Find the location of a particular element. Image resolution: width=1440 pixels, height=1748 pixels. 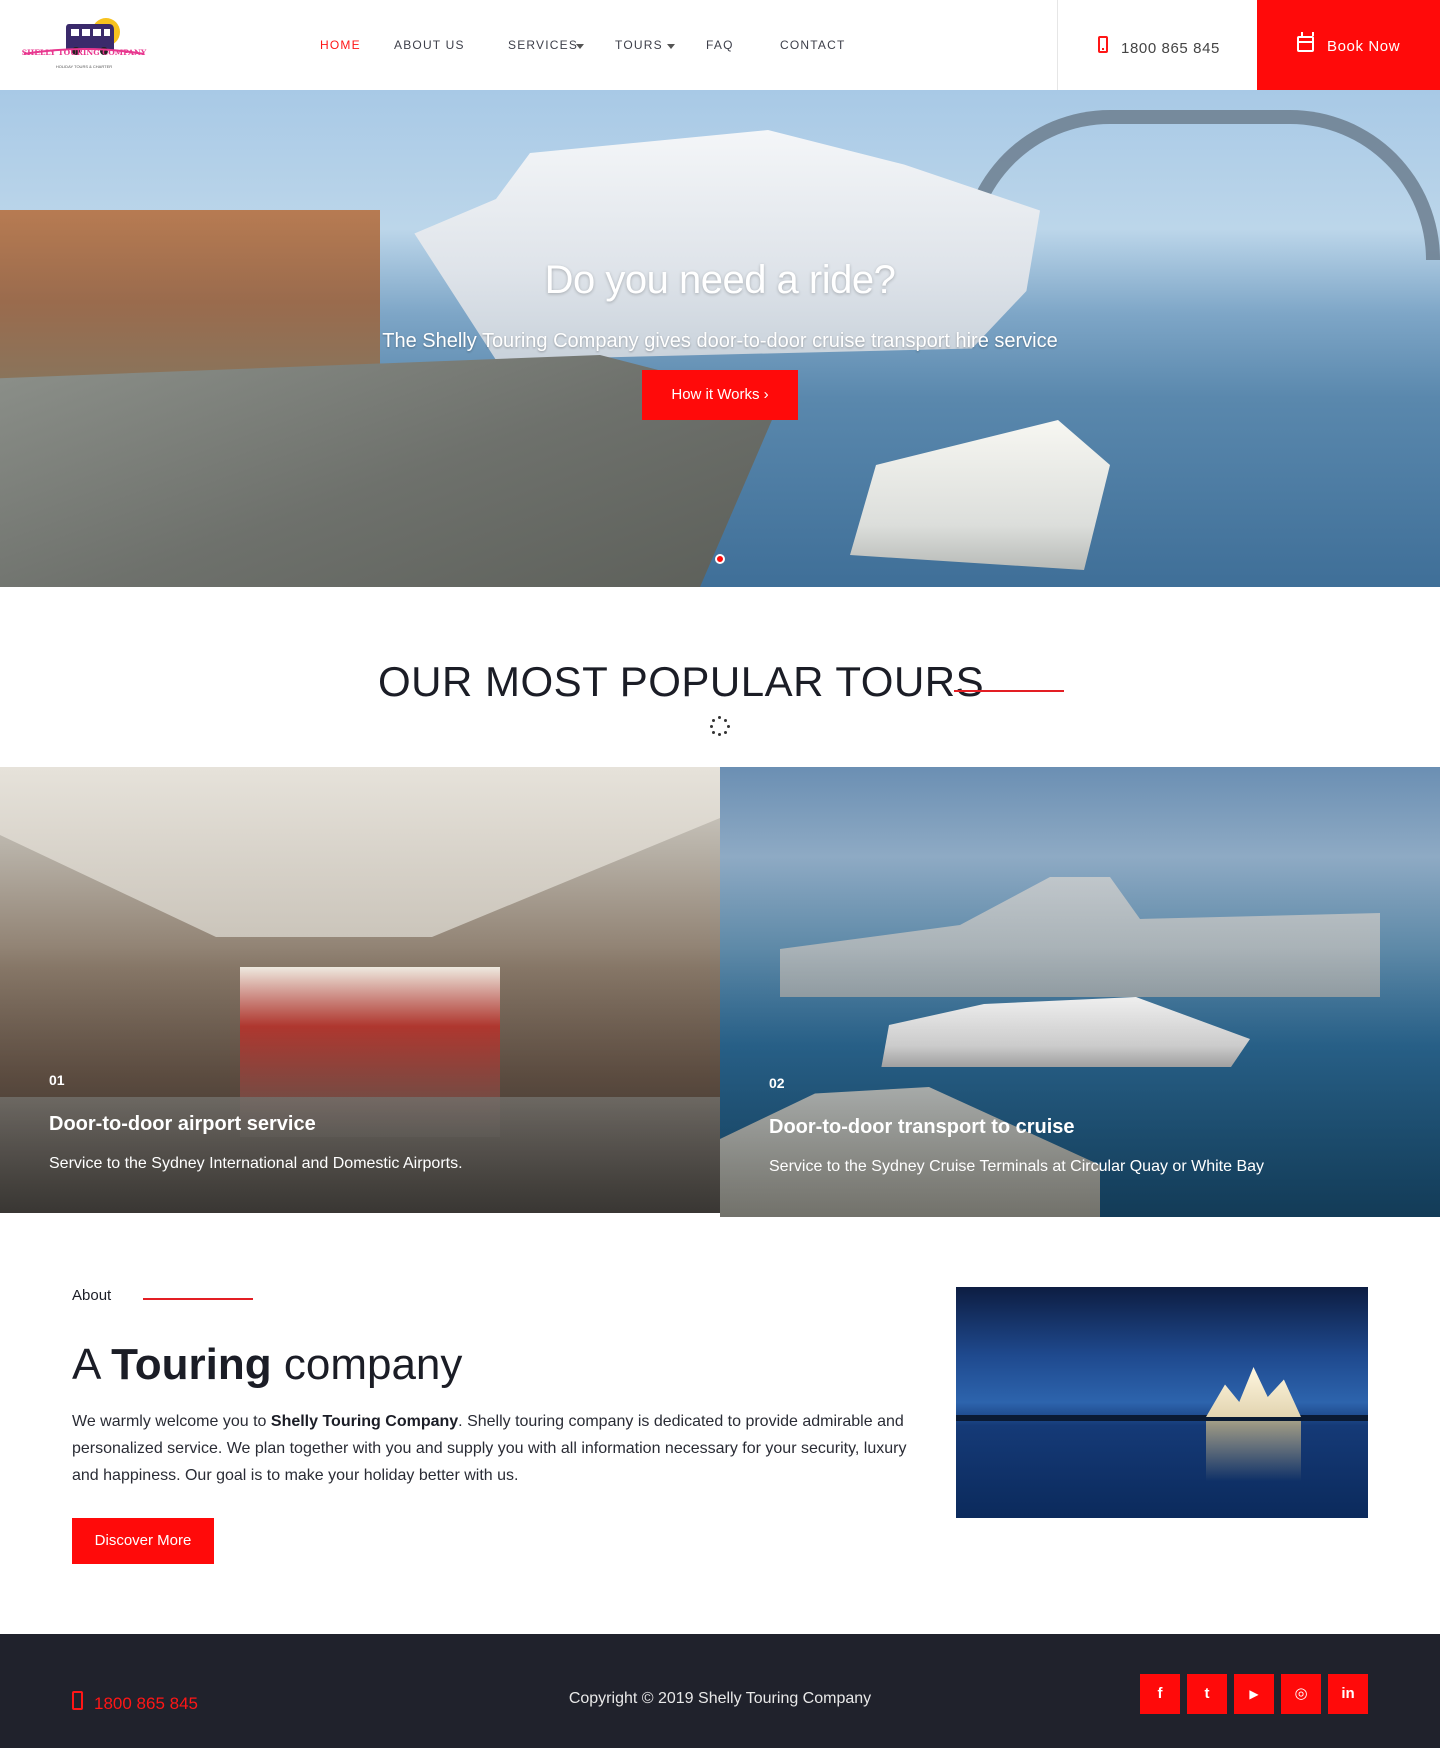

card-title: Door-to-door transport to cruise is located at coordinates (922, 1127).